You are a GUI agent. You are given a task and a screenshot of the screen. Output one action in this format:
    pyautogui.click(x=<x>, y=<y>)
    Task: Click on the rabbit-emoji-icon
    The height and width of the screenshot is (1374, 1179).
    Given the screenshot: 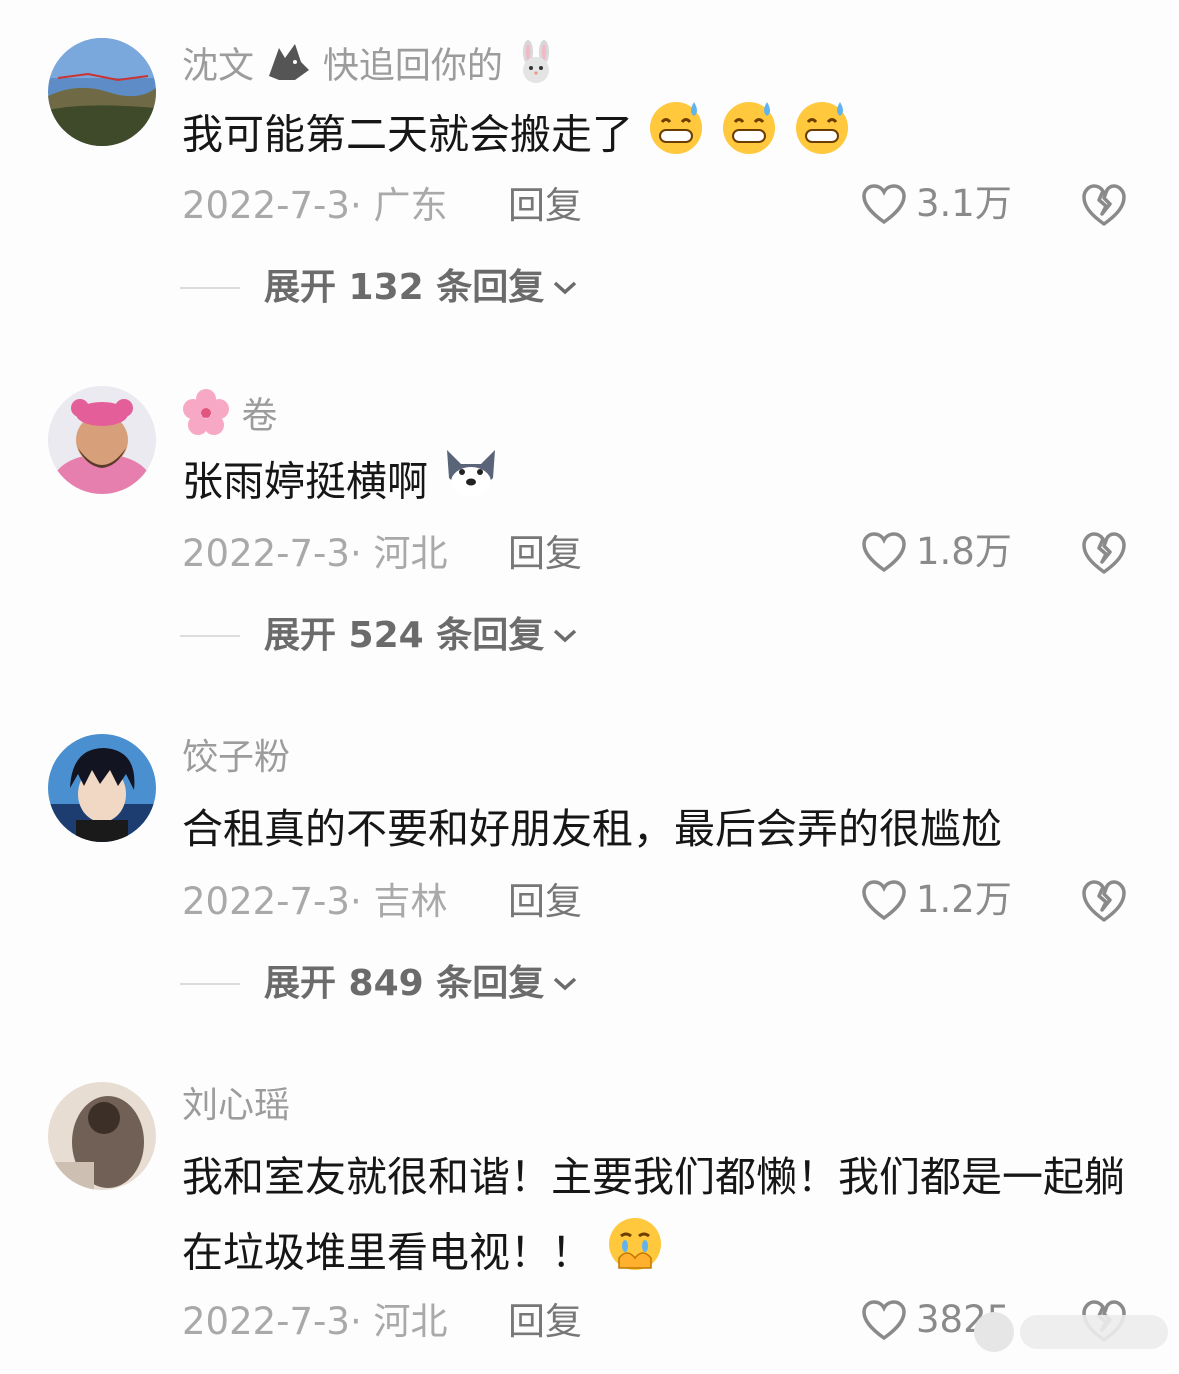 What is the action you would take?
    pyautogui.click(x=536, y=67)
    